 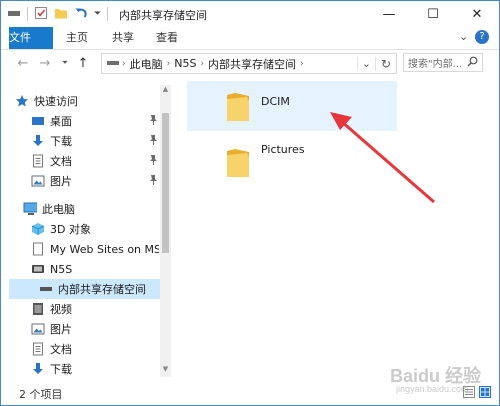 What do you see at coordinates (250, 38) in the screenshot?
I see `ribbon-tabs: 文件 主页 共享 查看 ⌄ ?` at bounding box center [250, 38].